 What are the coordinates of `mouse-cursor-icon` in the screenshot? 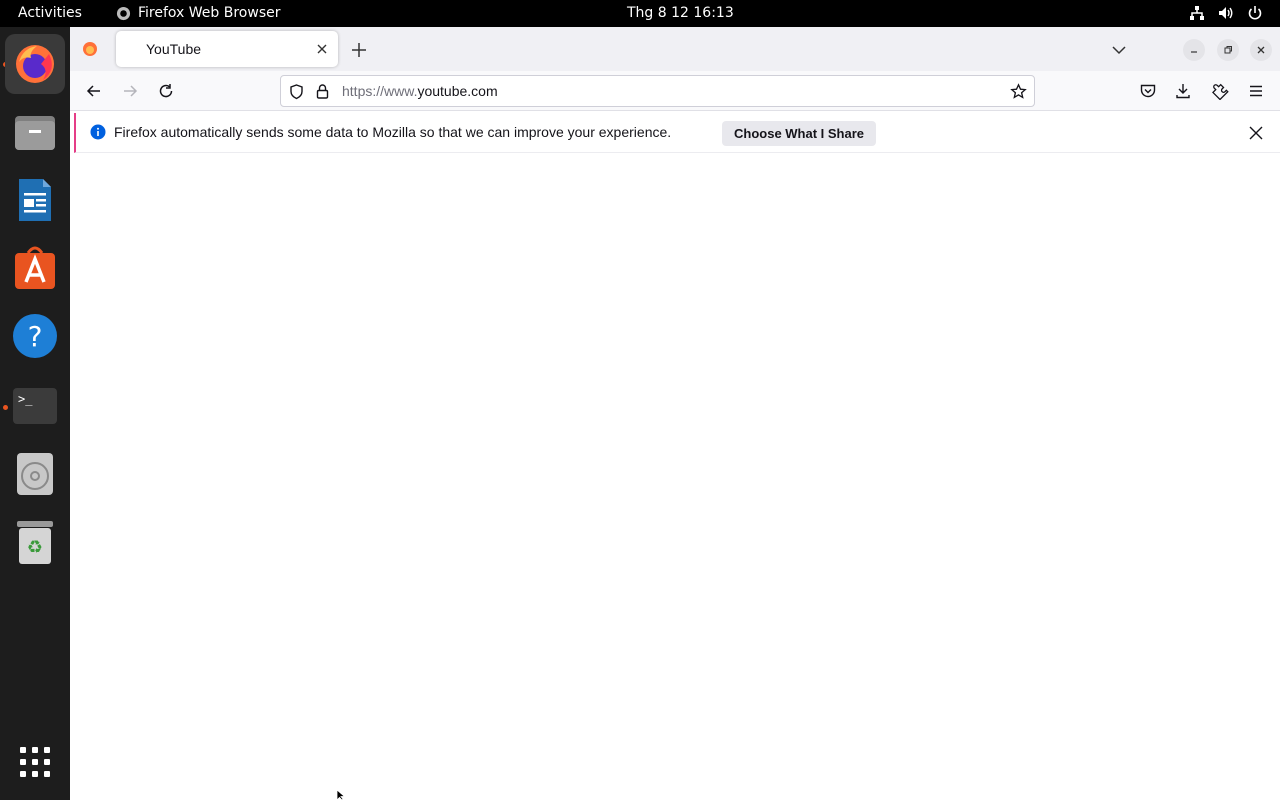 It's located at (341, 795).